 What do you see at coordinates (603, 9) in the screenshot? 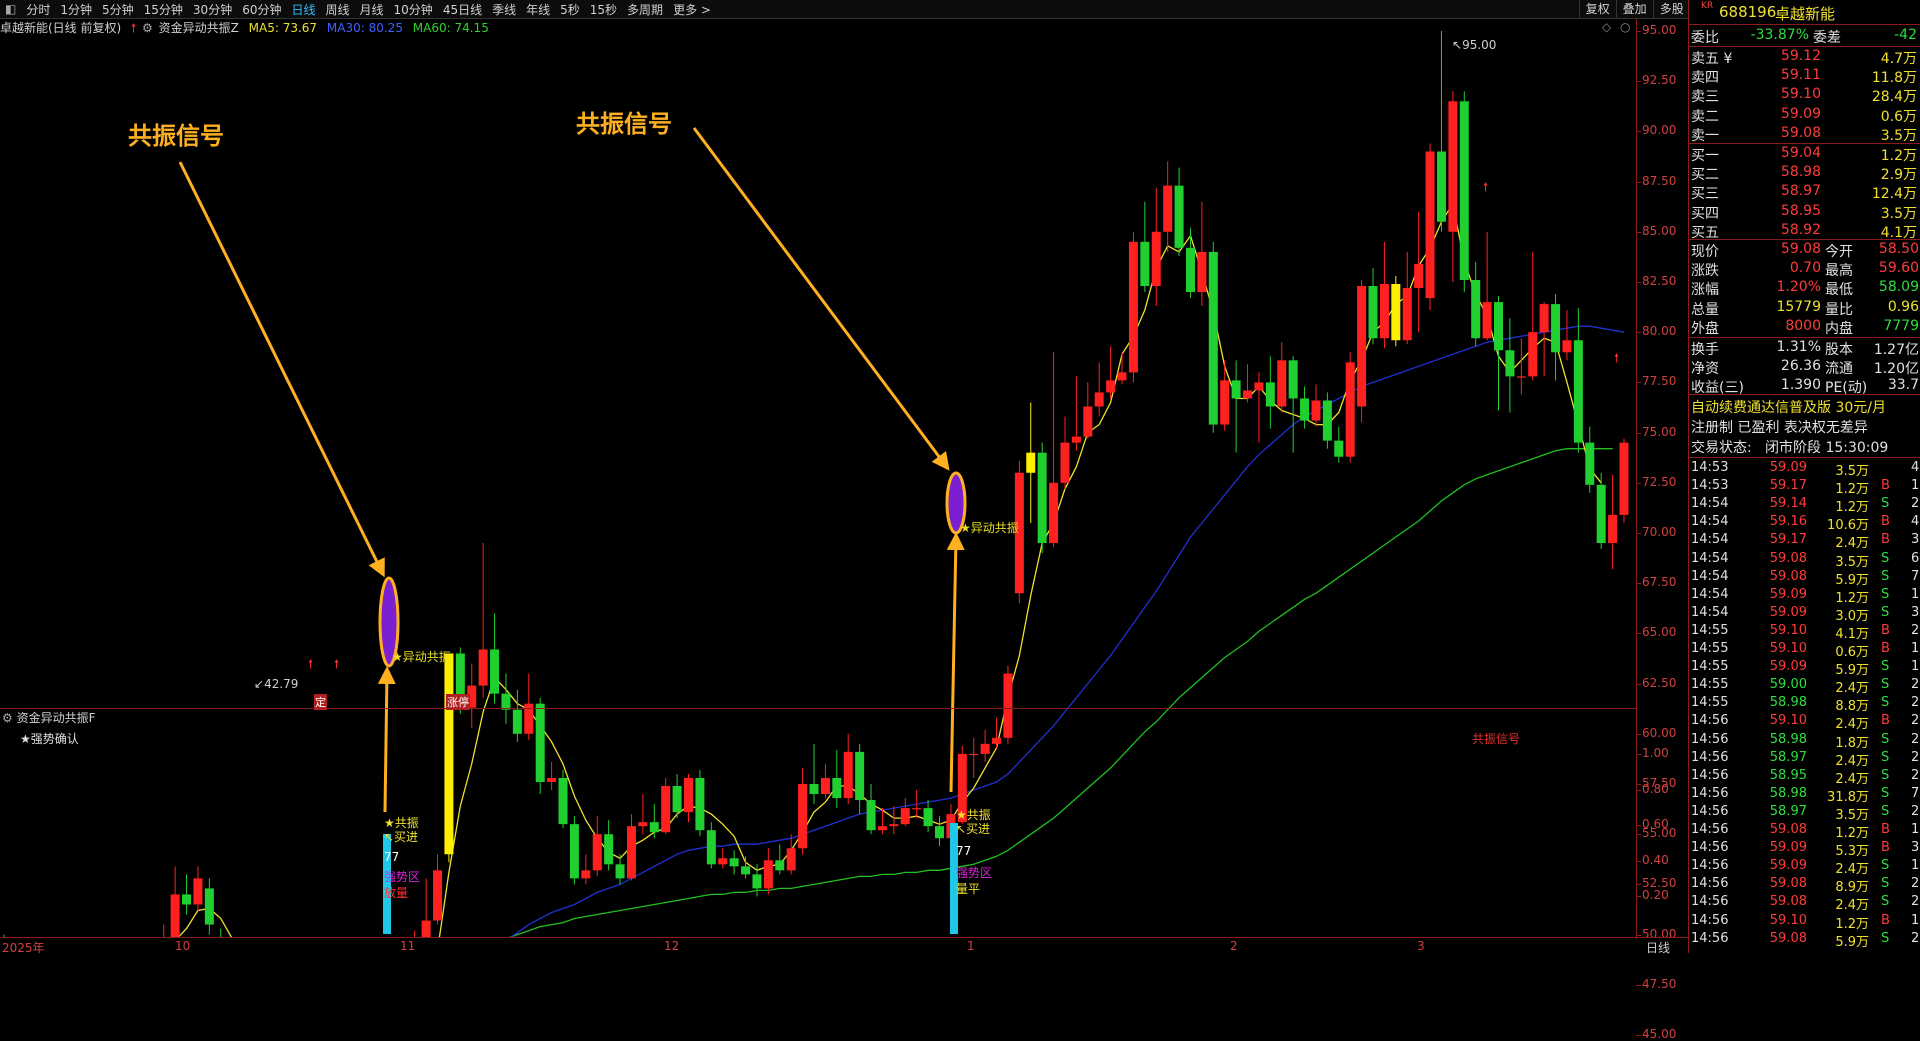
I see `tab-timeframe-14: 15秒` at bounding box center [603, 9].